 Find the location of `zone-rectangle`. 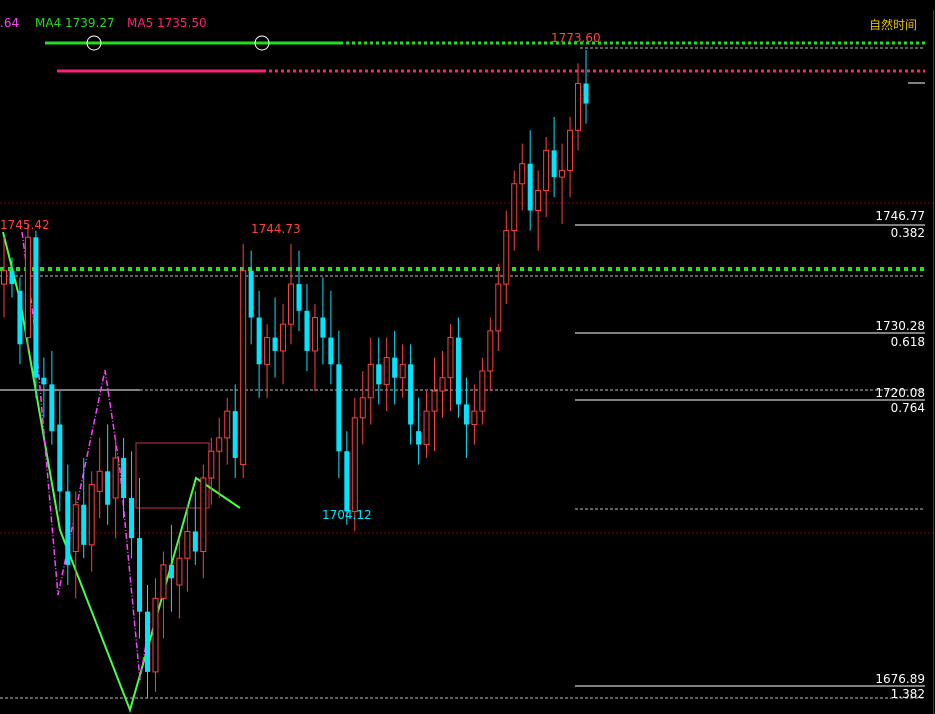

zone-rectangle is located at coordinates (172, 475).